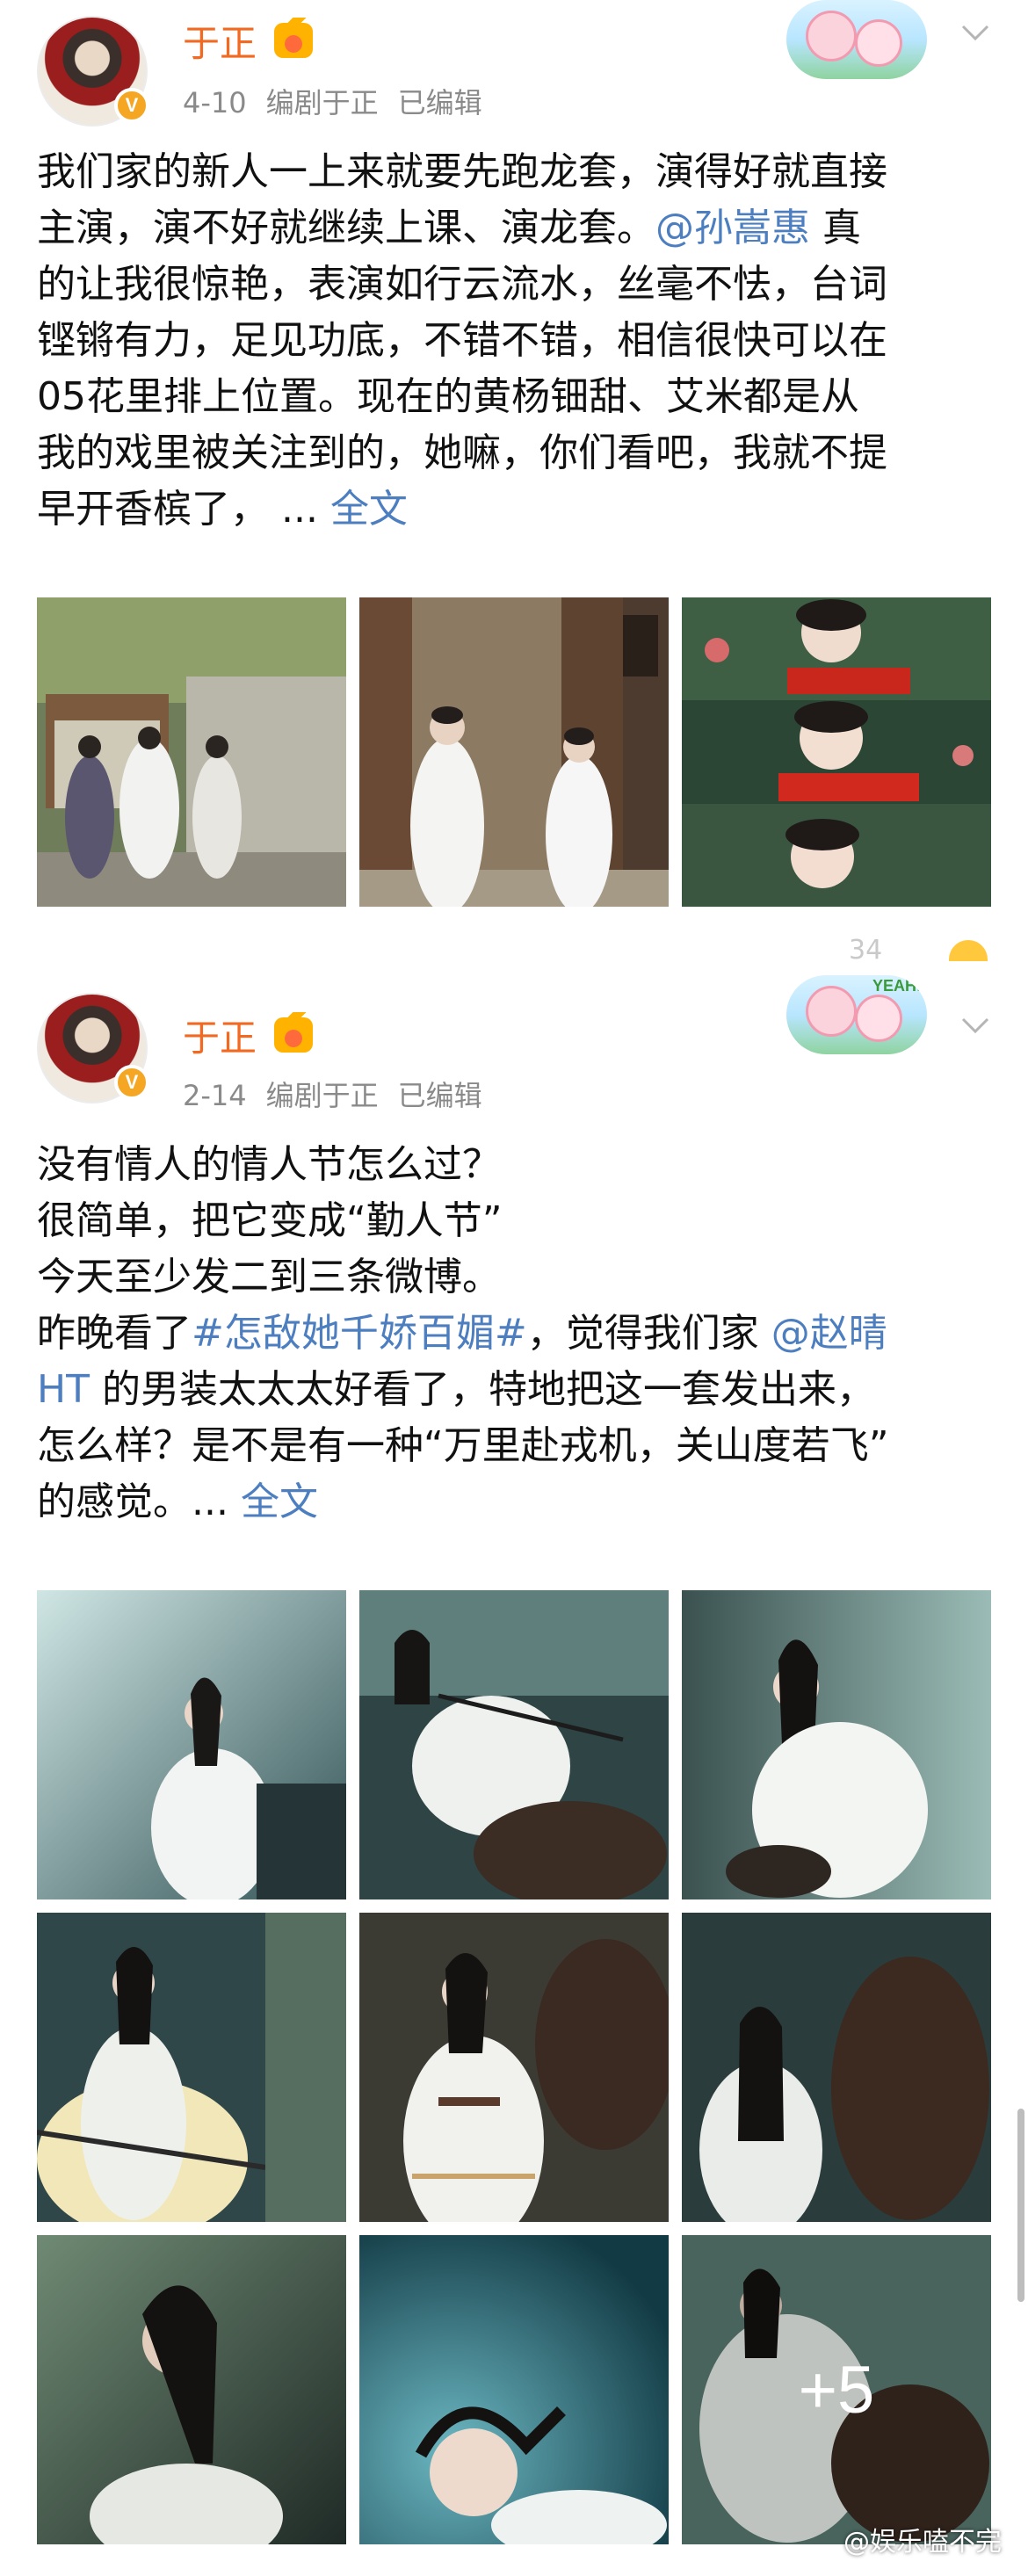 The width and height of the screenshot is (1028, 2576). I want to click on post-meta: 2-14 编剧于正 已编辑, so click(342, 1094).